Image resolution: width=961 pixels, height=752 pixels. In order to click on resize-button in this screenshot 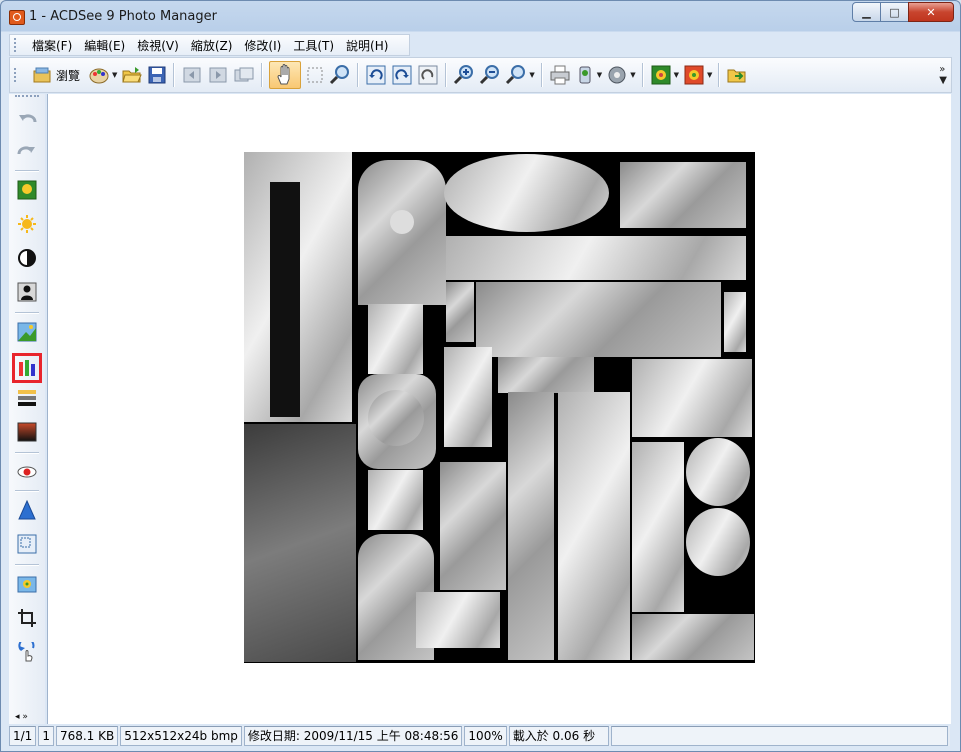, I will do `click(27, 544)`.